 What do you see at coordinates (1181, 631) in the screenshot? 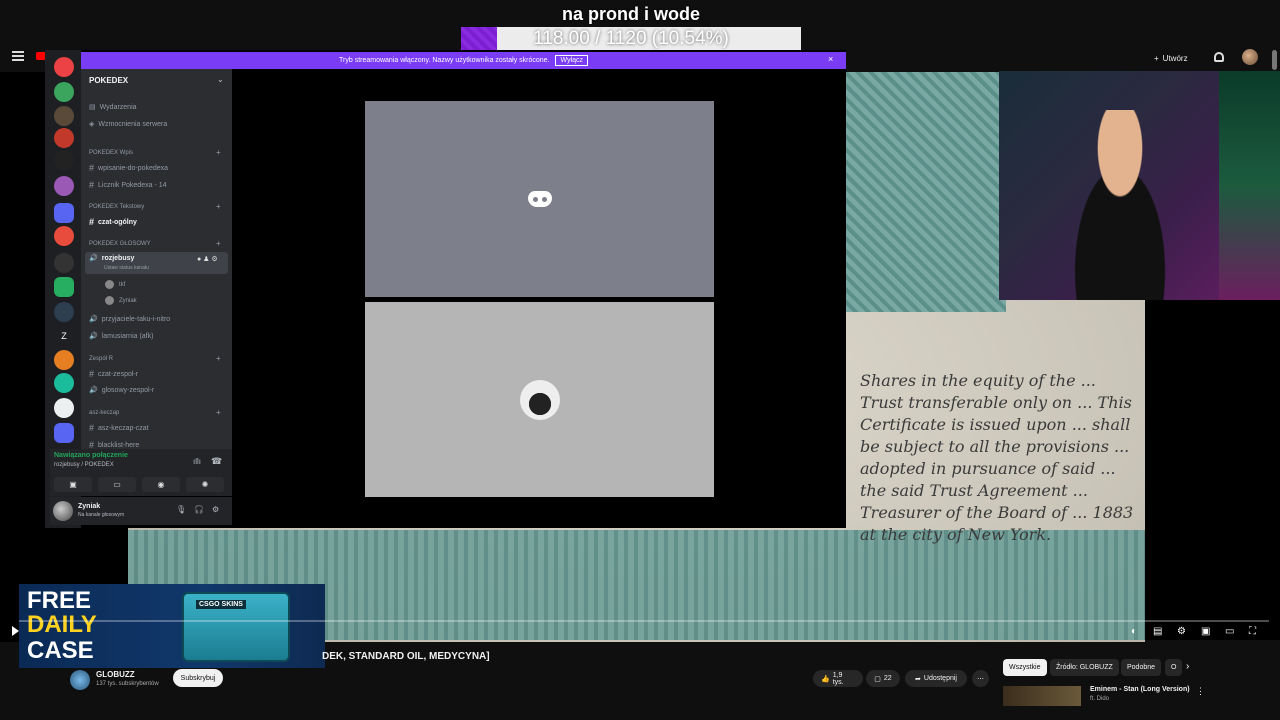
I see `settings-gear-icon: ⚙` at bounding box center [1181, 631].